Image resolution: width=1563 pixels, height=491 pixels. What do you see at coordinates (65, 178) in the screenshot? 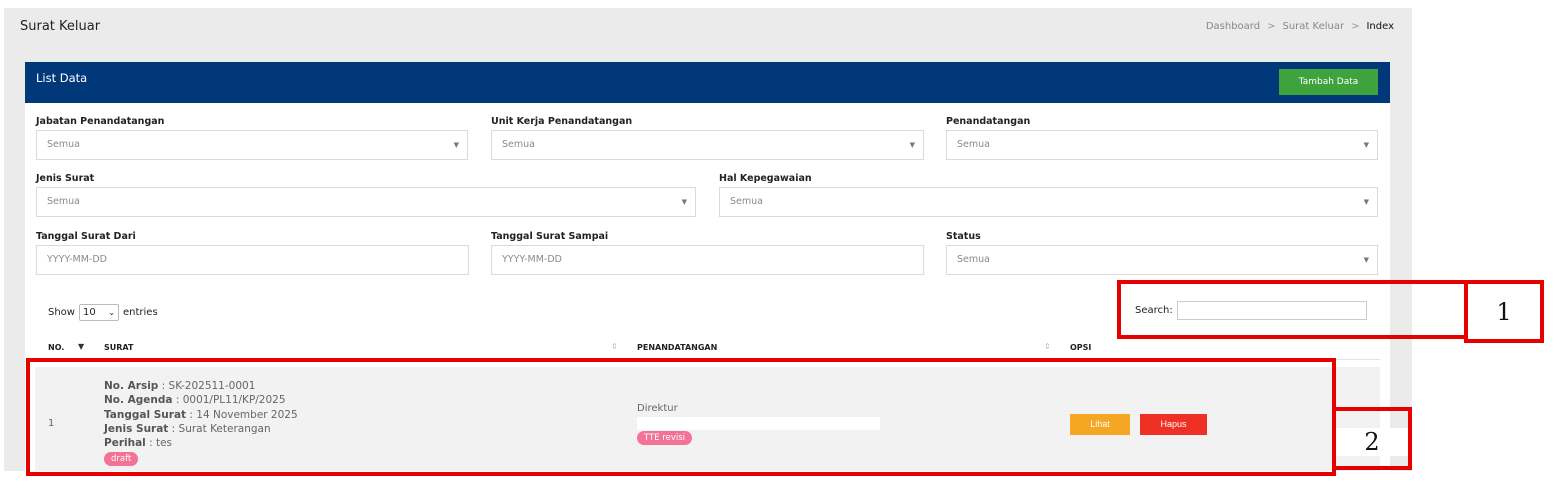
I see `jenis-surat-label: Jenis Surat` at bounding box center [65, 178].